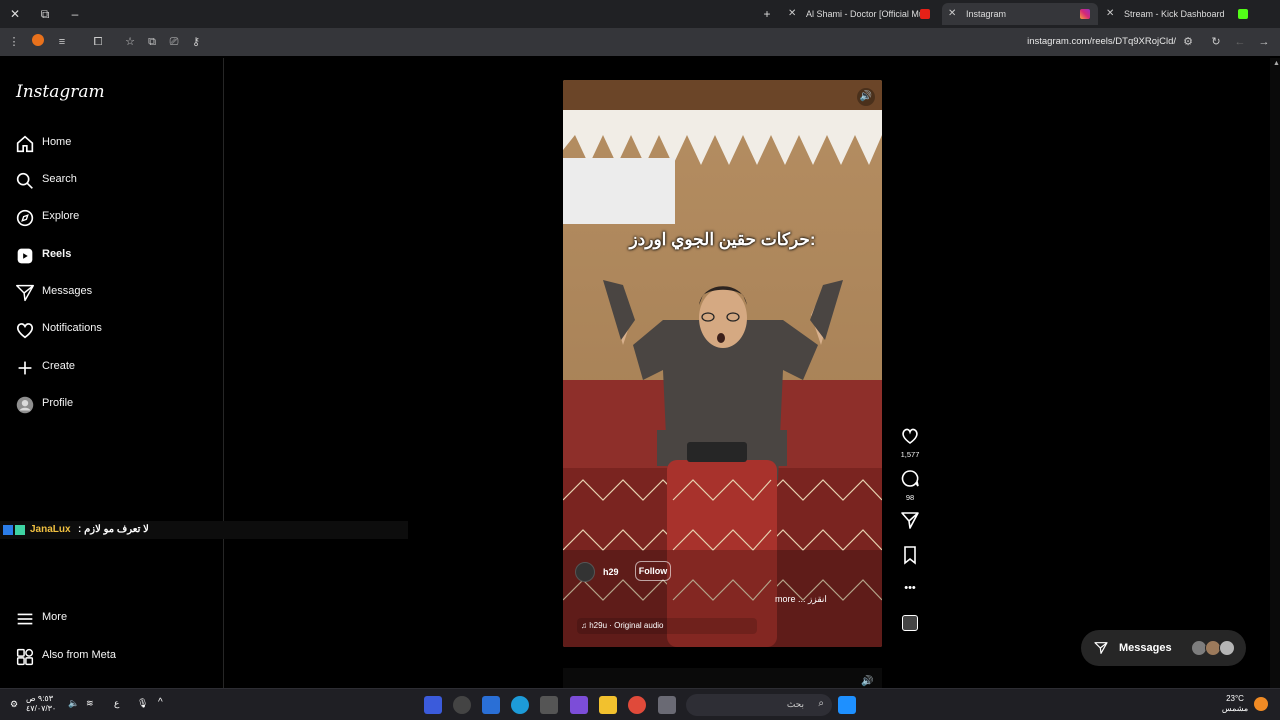 This screenshot has height=720, width=1280. Describe the element at coordinates (114, 330) in the screenshot. I see `sidebar-item-notifications: Notifications` at that location.